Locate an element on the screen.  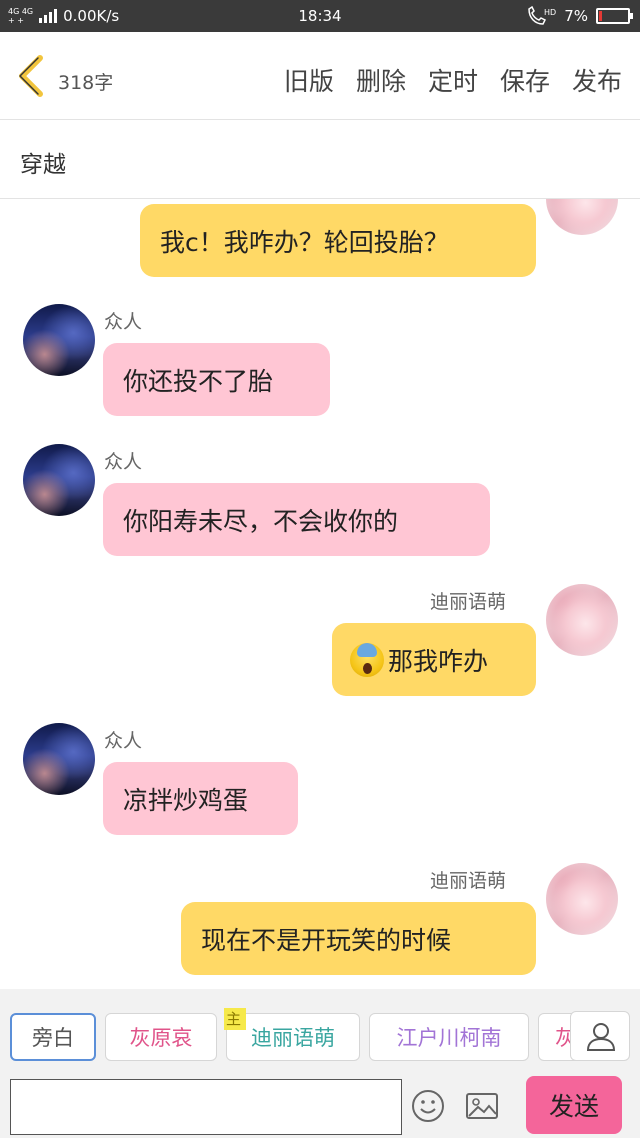
word-count: 318字 is located at coordinates (86, 83).